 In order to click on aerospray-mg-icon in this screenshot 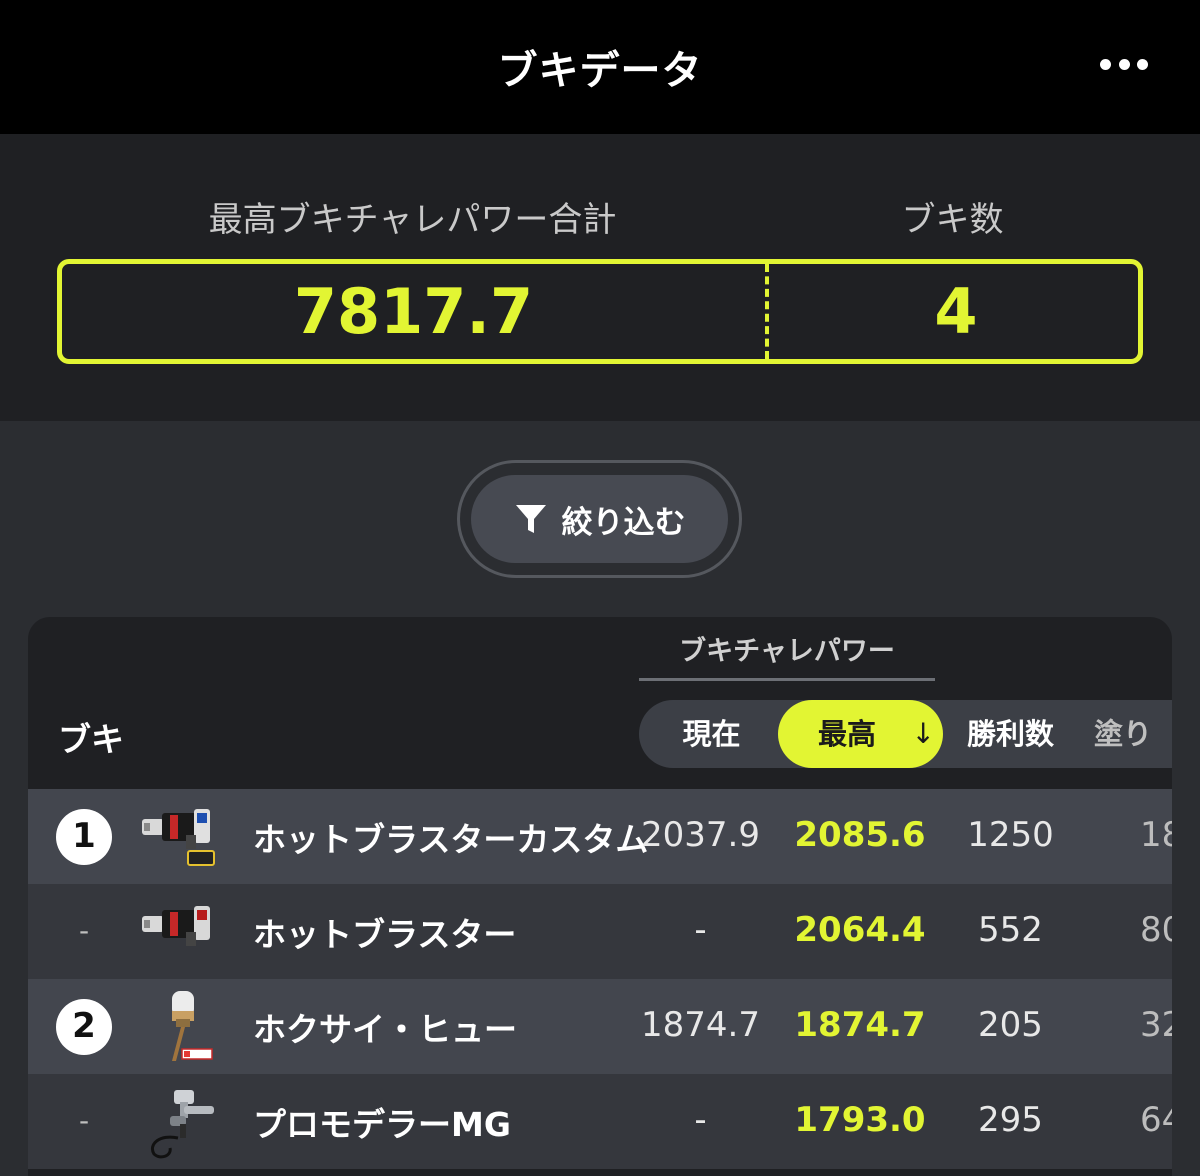, I will do `click(182, 1124)`.